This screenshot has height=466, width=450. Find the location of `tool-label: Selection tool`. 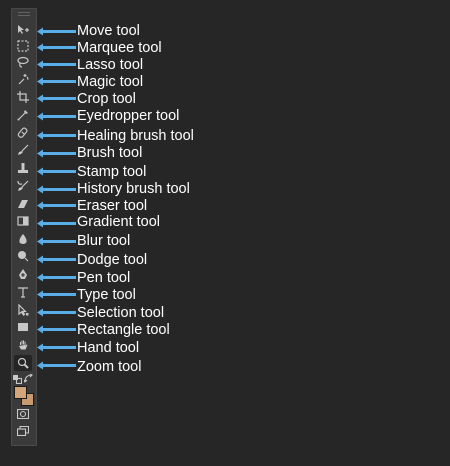

tool-label: Selection tool is located at coordinates (121, 313).